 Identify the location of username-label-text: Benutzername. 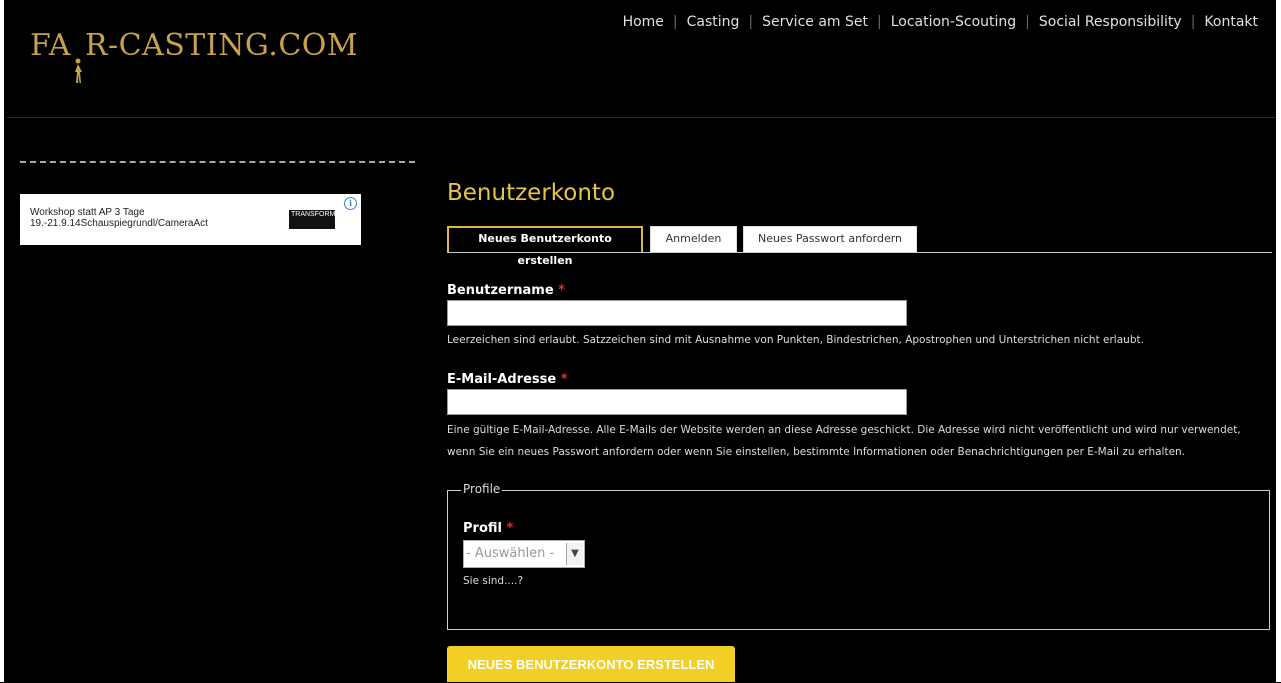
(500, 290).